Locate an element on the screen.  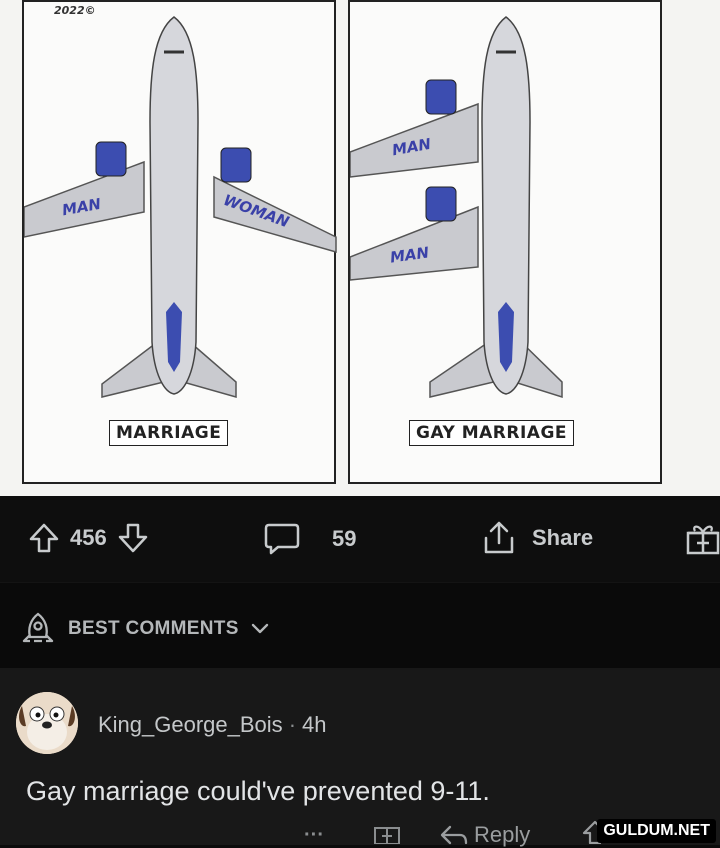
comment-body: Gay marriage could've prevented 9-11. is located at coordinates (258, 791).